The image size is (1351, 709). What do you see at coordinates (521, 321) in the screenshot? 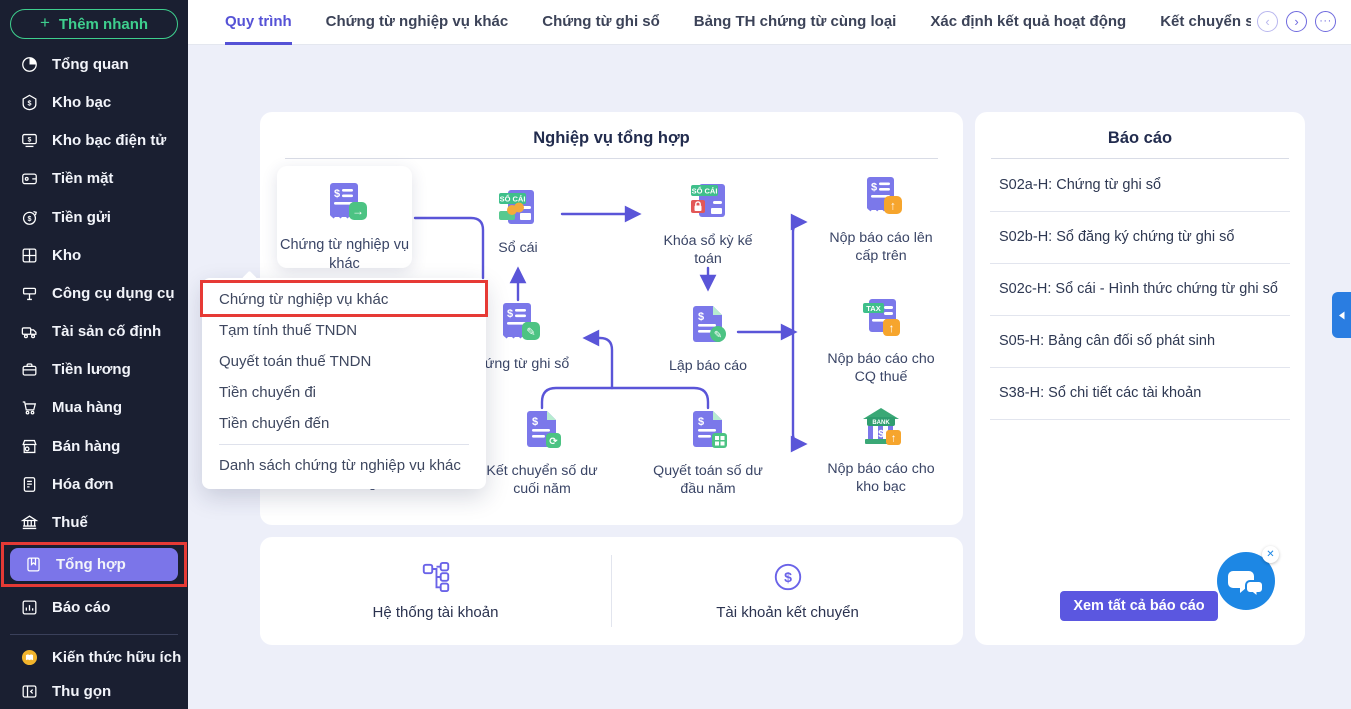
I see `receipt-edit-icon: $ ✎` at bounding box center [521, 321].